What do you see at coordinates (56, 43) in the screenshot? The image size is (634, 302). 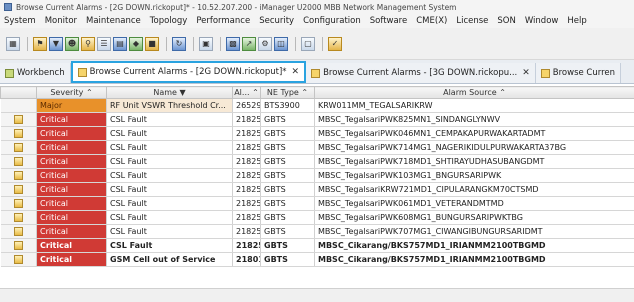 I see `filter-icon: ▼` at bounding box center [56, 43].